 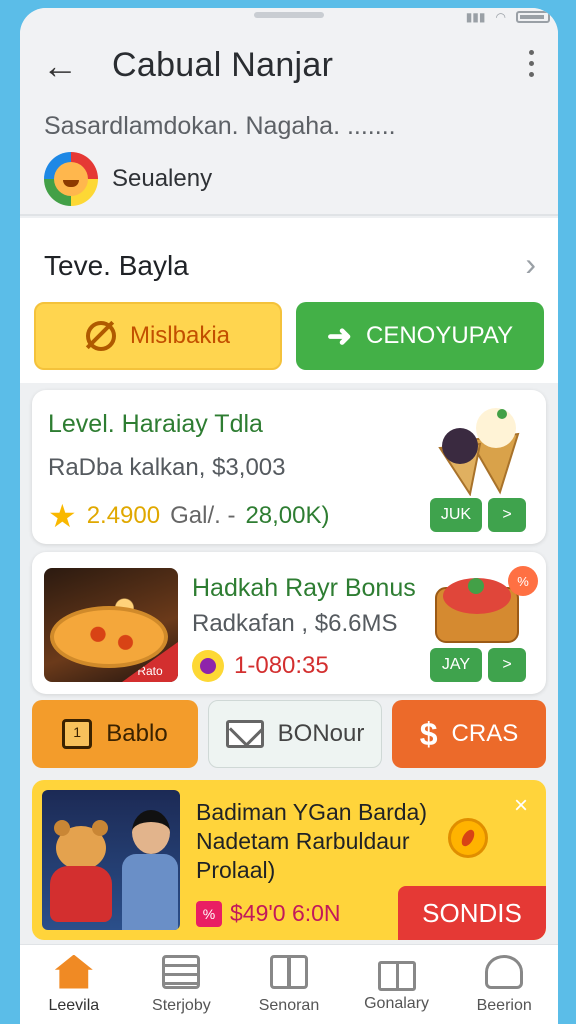 What do you see at coordinates (208, 666) in the screenshot?
I see `timer-icon` at bounding box center [208, 666].